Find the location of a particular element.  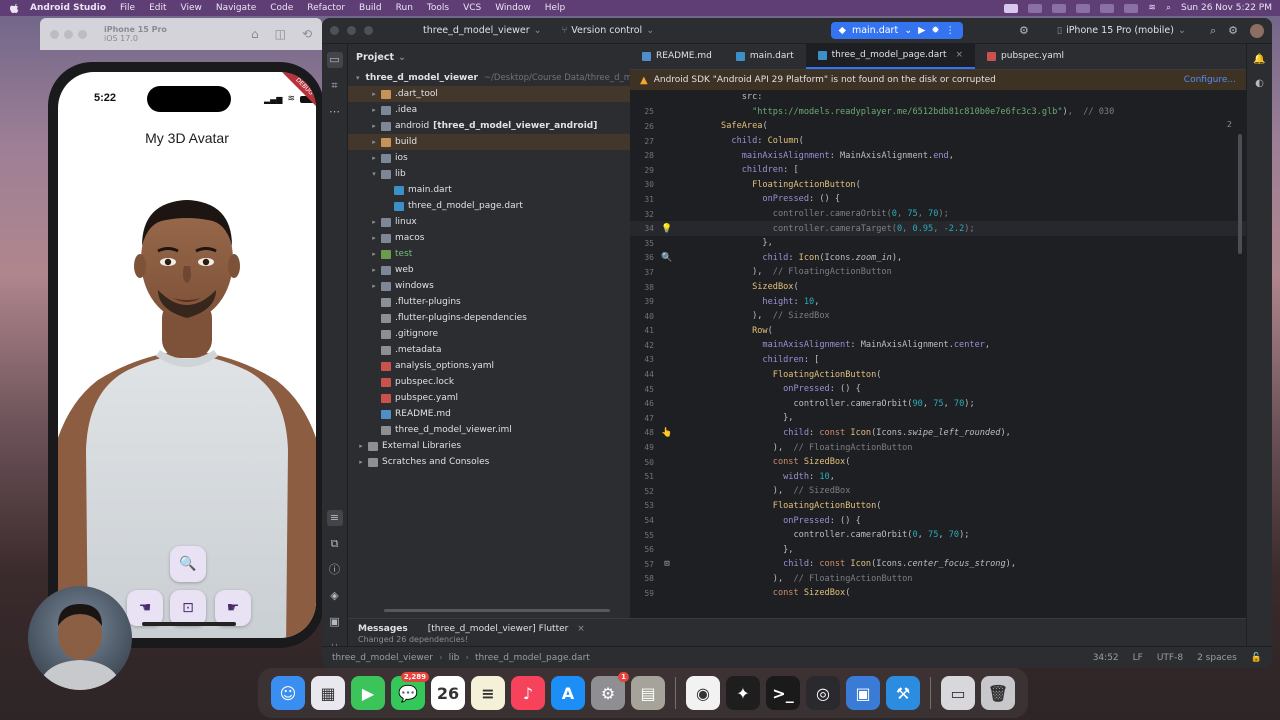

code-line: 45 onPressed: () { is located at coordinates (938, 389).